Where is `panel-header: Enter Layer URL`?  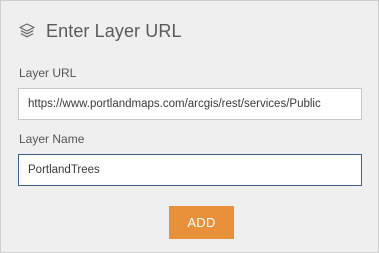
panel-header: Enter Layer URL is located at coordinates (100, 31).